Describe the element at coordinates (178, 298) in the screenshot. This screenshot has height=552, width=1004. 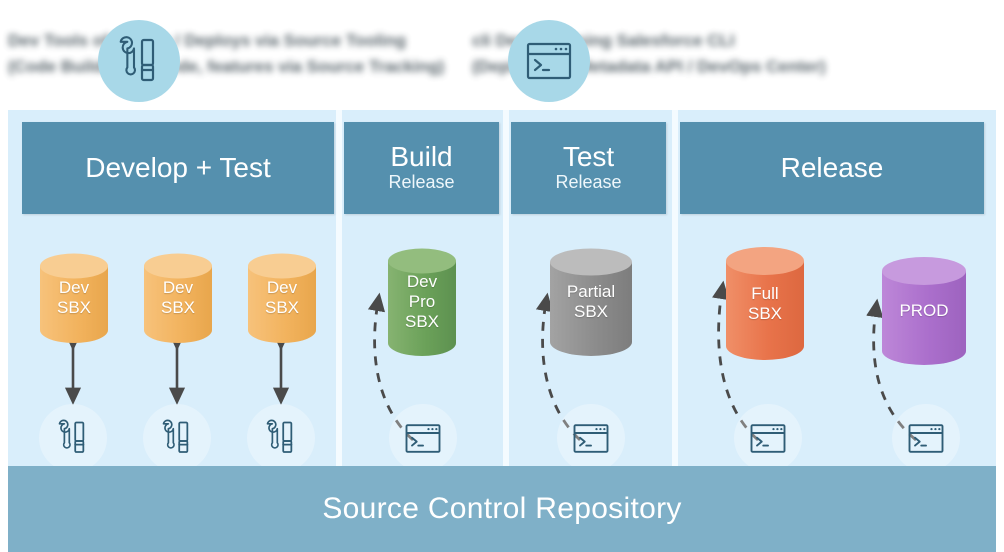
I see `env-dev-sbx-2: Dev SBX` at that location.